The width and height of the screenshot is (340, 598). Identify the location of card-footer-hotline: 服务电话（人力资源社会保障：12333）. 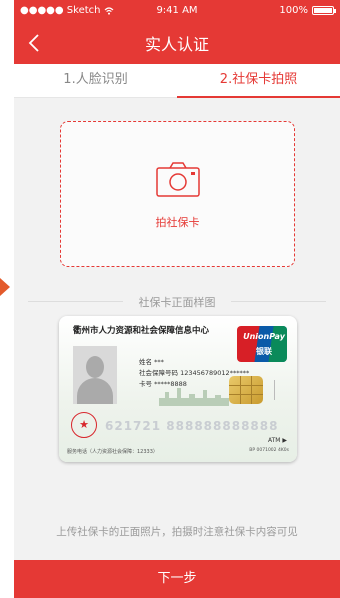
(112, 452).